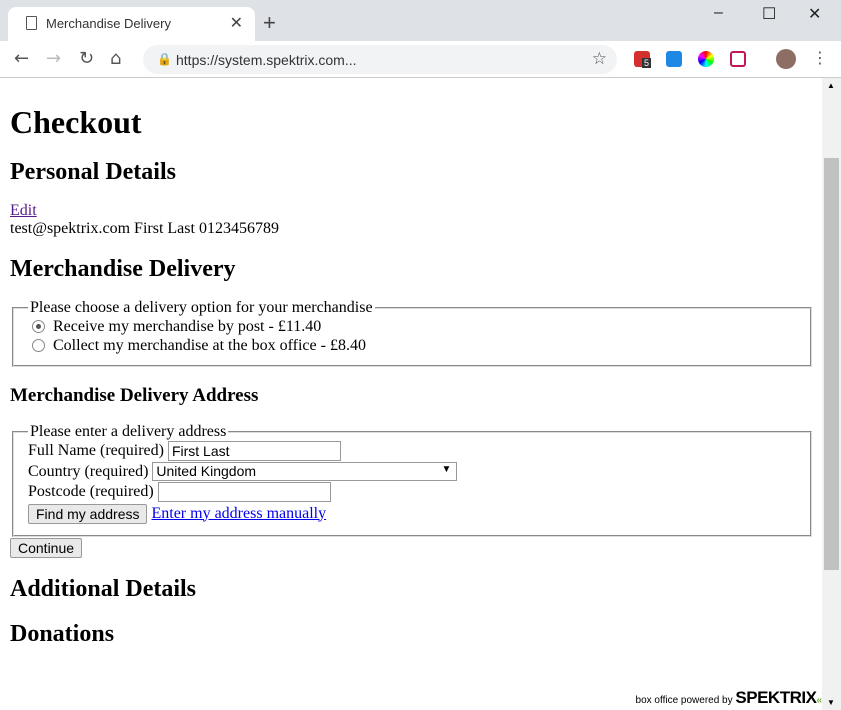 The image size is (841, 710). Describe the element at coordinates (684, 700) in the screenshot. I see `footer-text: box office powered by` at that location.